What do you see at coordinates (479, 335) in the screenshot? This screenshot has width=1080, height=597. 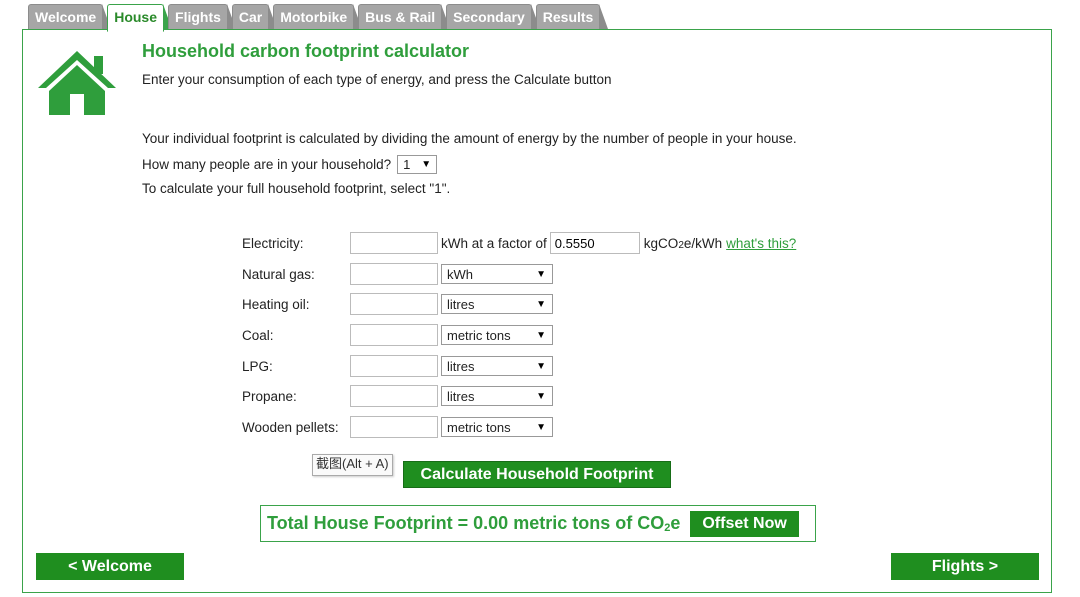 I see `coal-unit-value: metric tons` at bounding box center [479, 335].